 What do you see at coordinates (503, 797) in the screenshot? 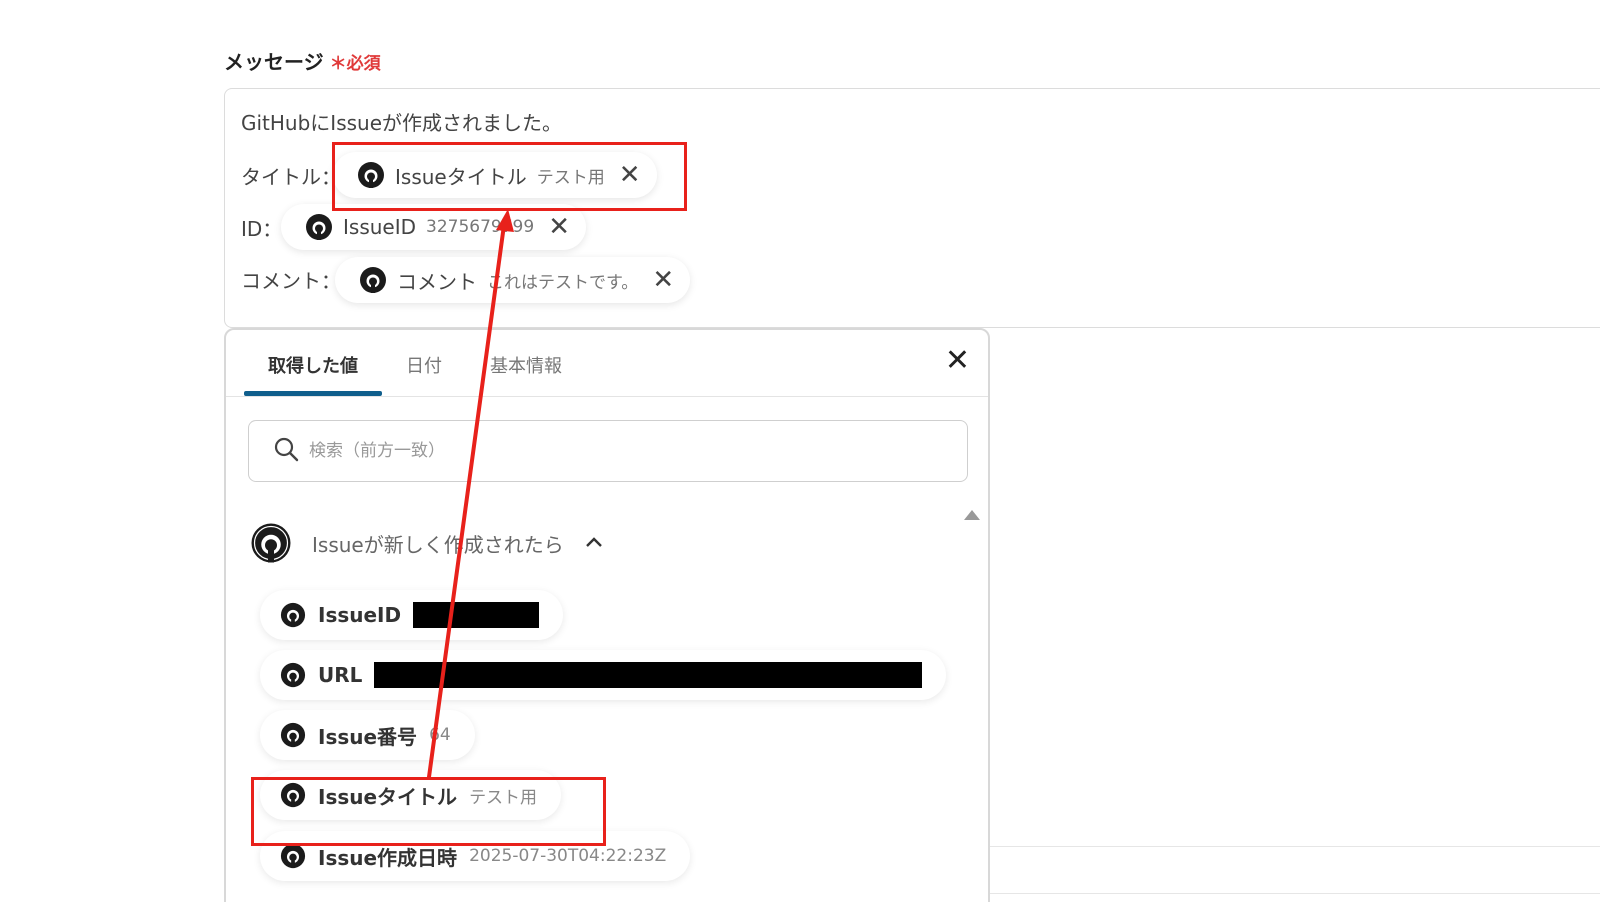
I see `item-value: テスト用` at bounding box center [503, 797].